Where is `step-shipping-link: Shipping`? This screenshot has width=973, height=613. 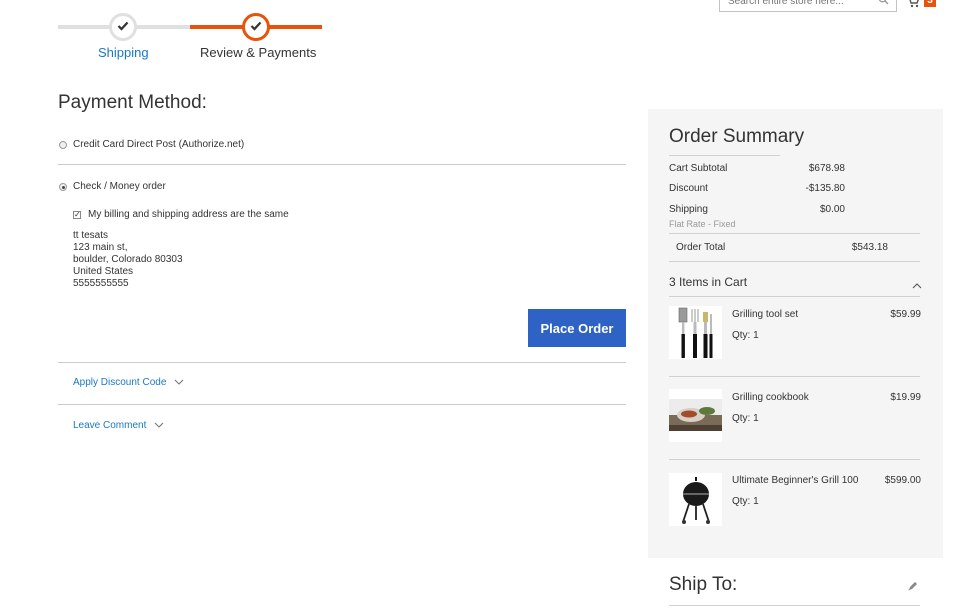
step-shipping-link: Shipping is located at coordinates (123, 52).